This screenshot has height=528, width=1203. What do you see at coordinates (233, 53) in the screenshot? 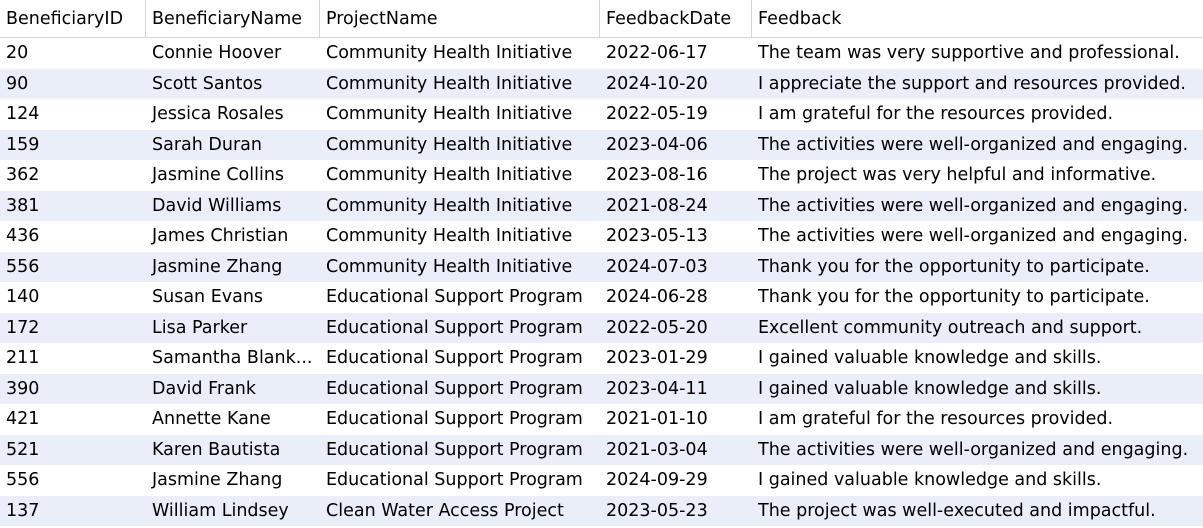
I see `cell-beneficiary-name: Connie Hoover` at bounding box center [233, 53].